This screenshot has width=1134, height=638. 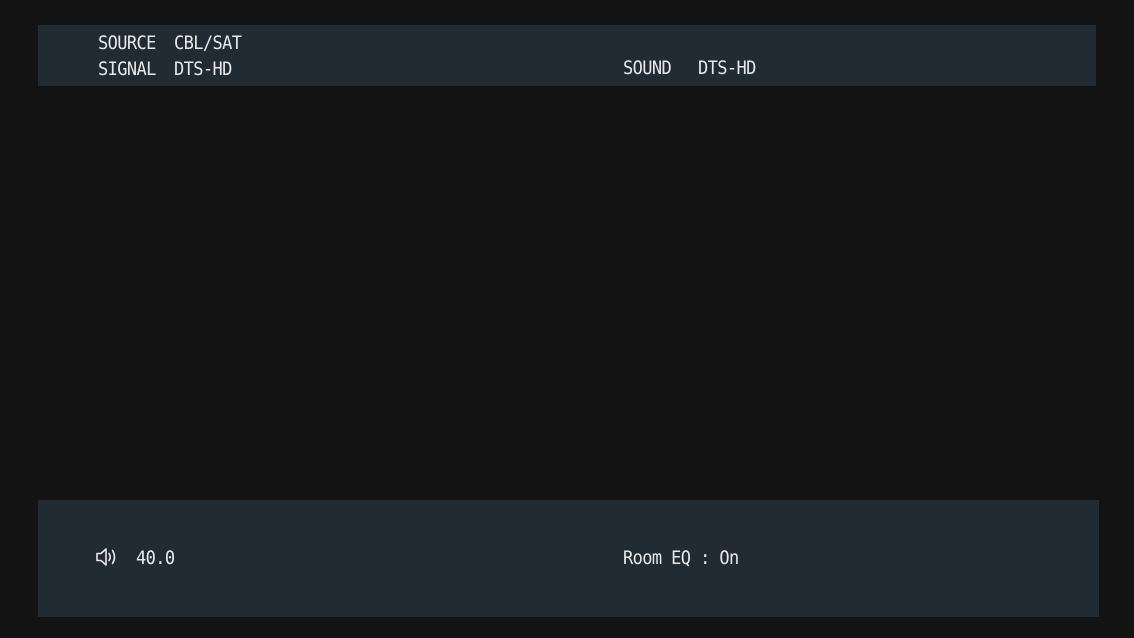 I want to click on source-label: SOURCE, so click(x=127, y=43).